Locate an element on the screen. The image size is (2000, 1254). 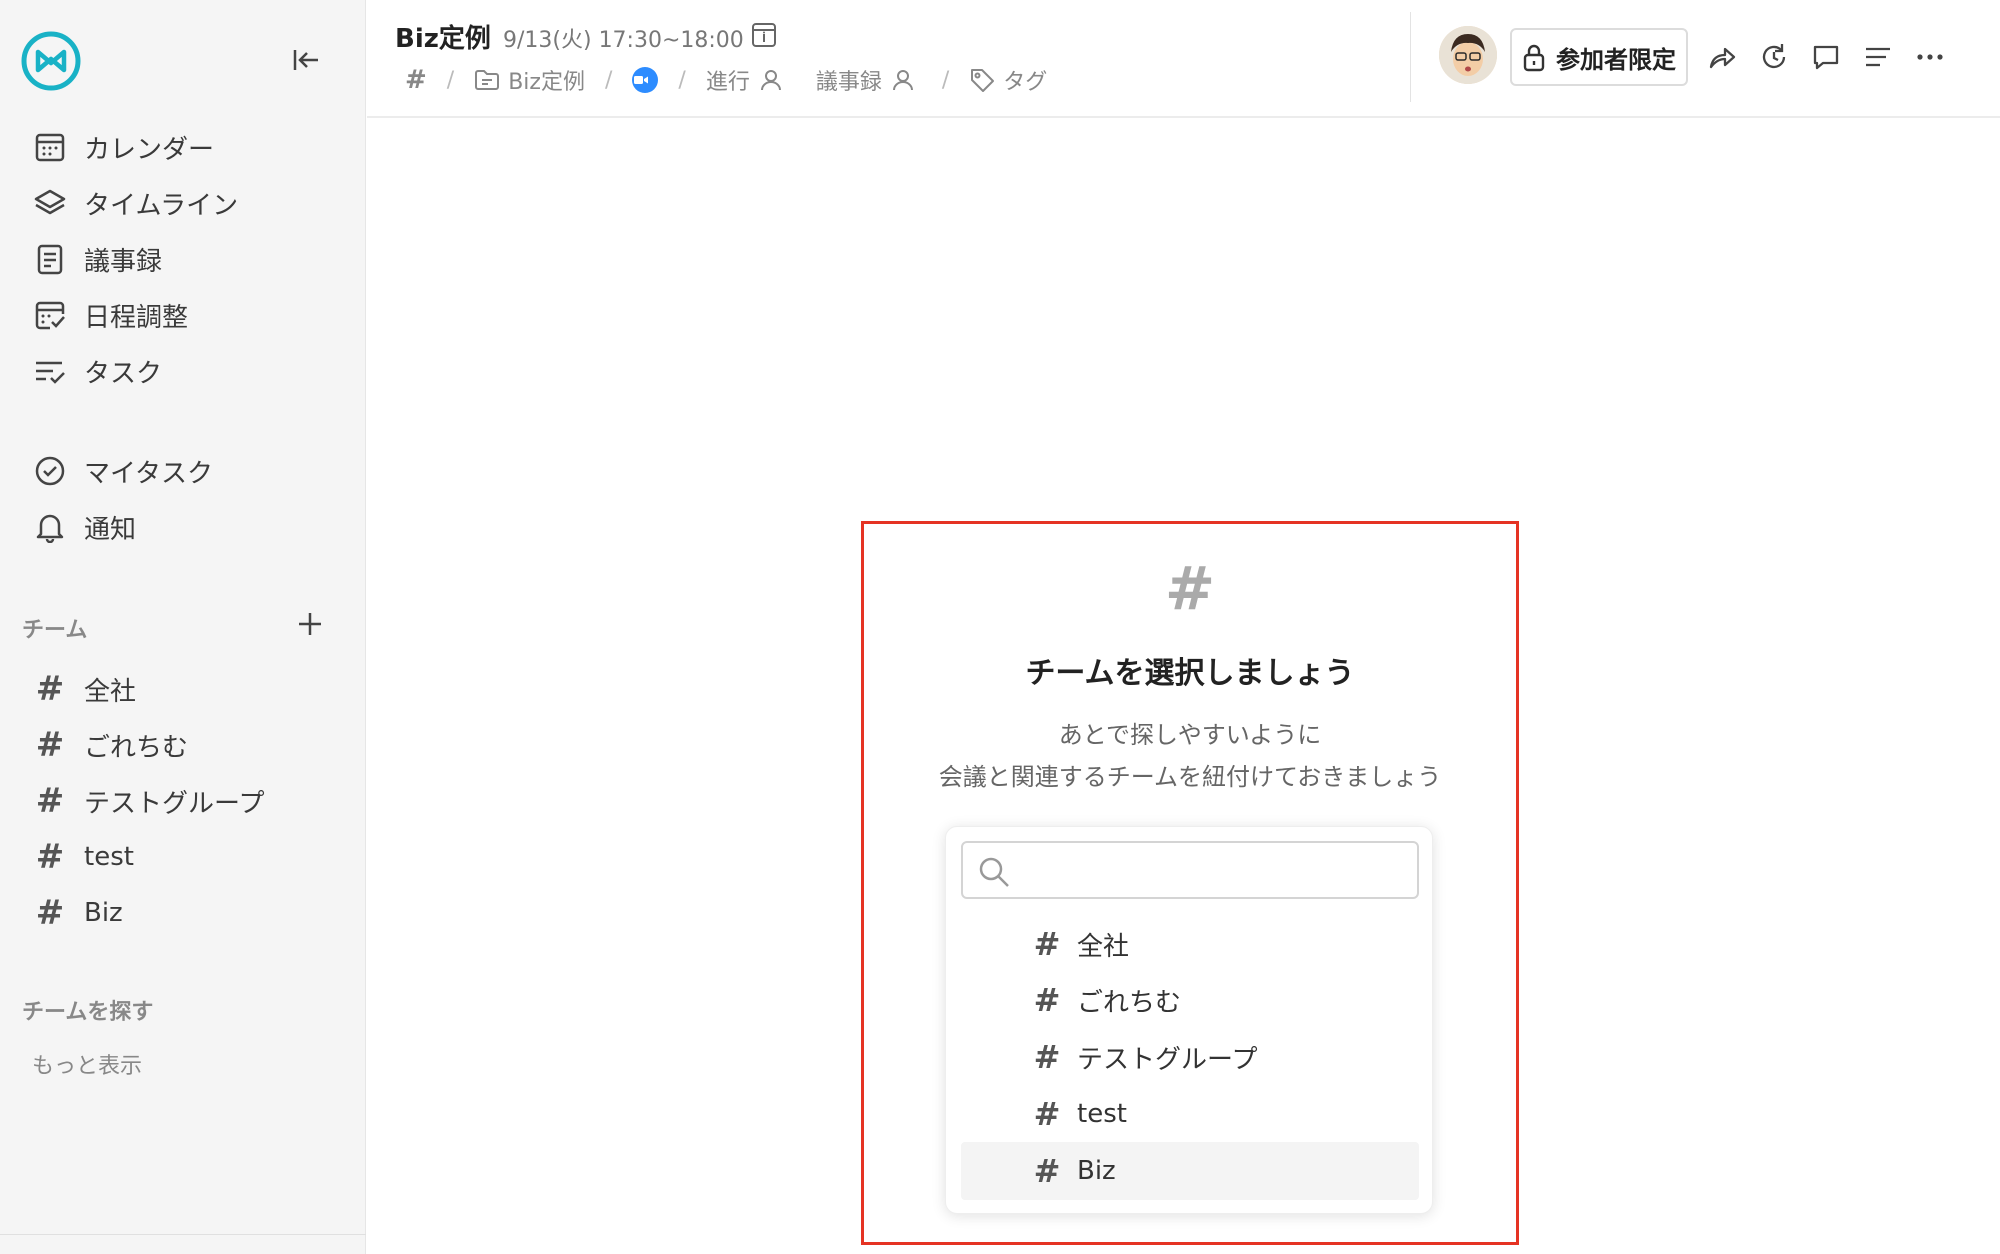
team-search-input is located at coordinates (1214, 870).